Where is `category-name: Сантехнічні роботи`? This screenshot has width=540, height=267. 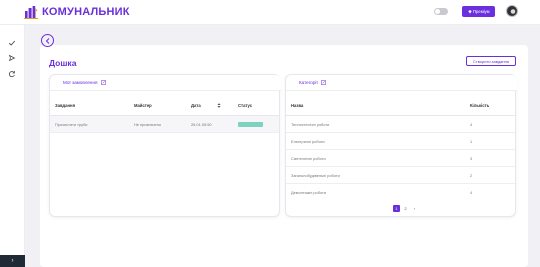
category-name: Сантехнічні роботи is located at coordinates (308, 158).